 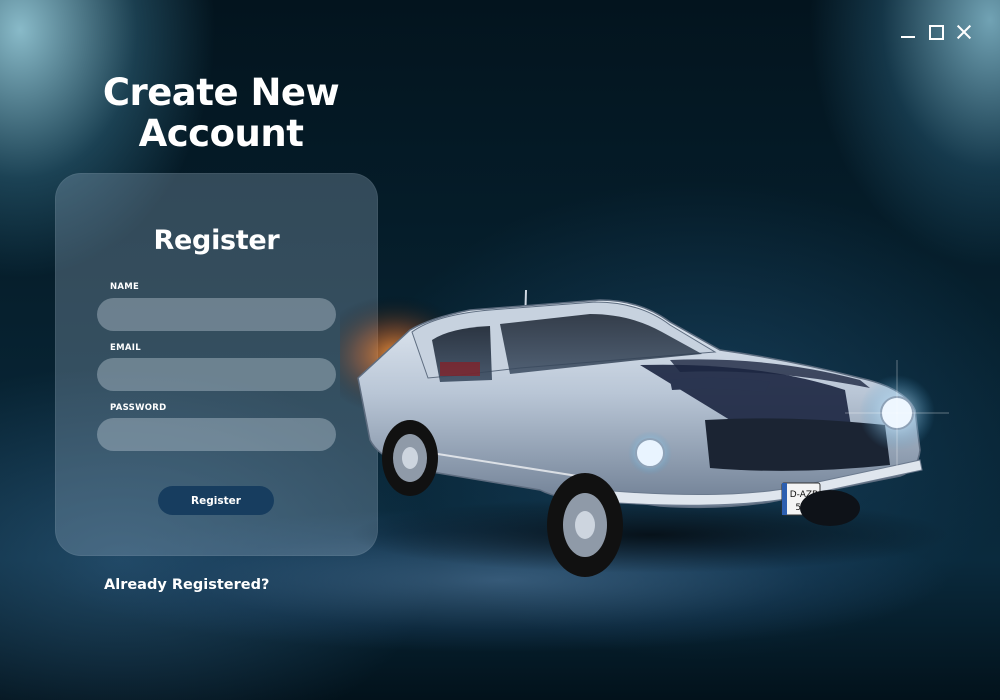 What do you see at coordinates (908, 32) in the screenshot?
I see `minimize-icon` at bounding box center [908, 32].